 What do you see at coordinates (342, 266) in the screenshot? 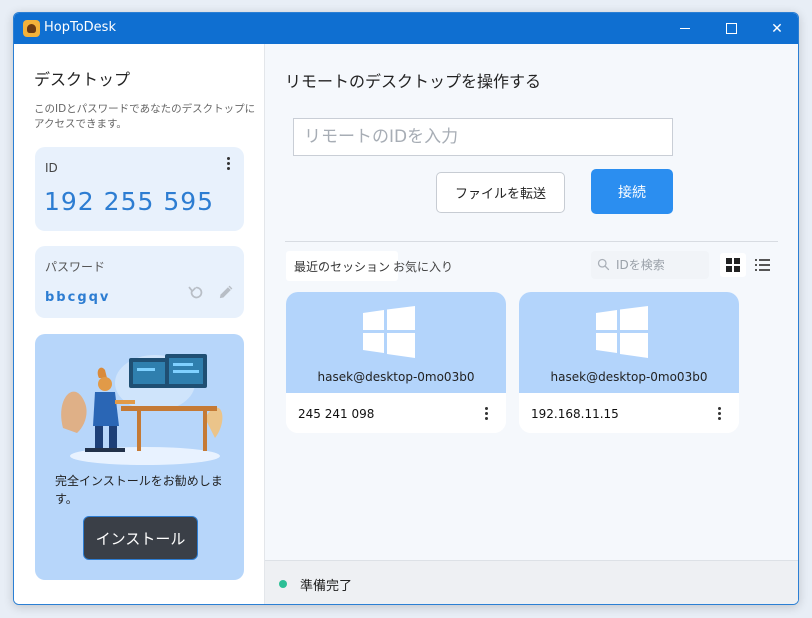
I see `tab-recent-sessions: 最近のセッション` at bounding box center [342, 266].